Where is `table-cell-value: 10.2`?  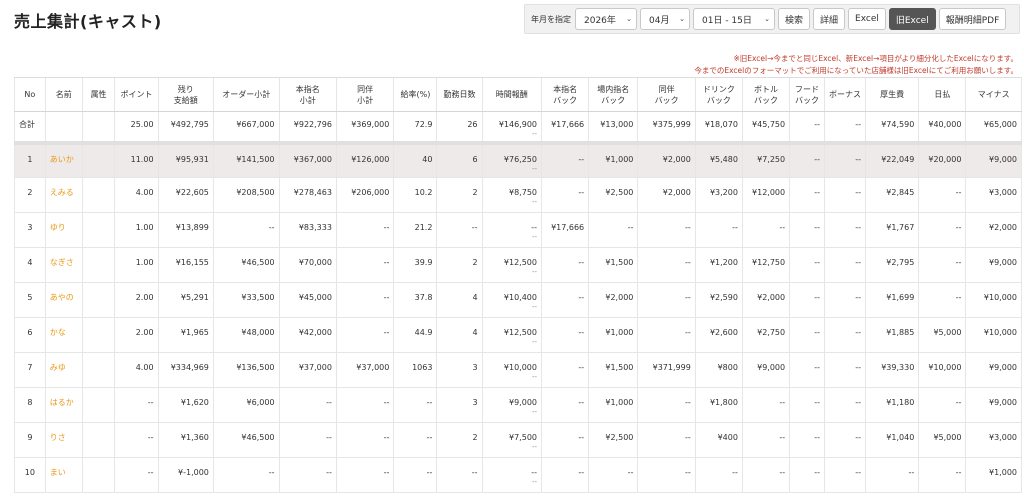 table-cell-value: 10.2 is located at coordinates (423, 192).